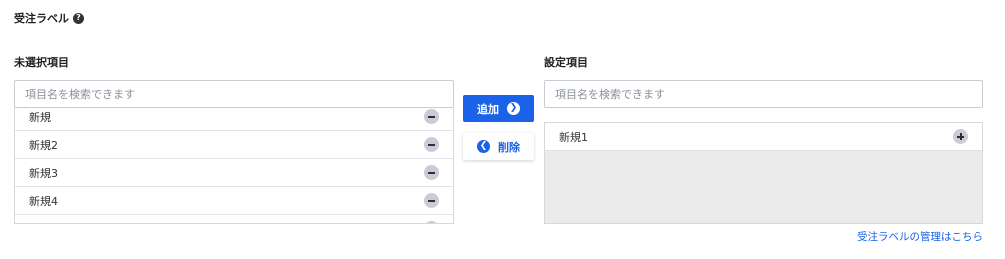 This screenshot has height=259, width=1005. Describe the element at coordinates (234, 94) in the screenshot. I see `unselected-search-input` at that location.